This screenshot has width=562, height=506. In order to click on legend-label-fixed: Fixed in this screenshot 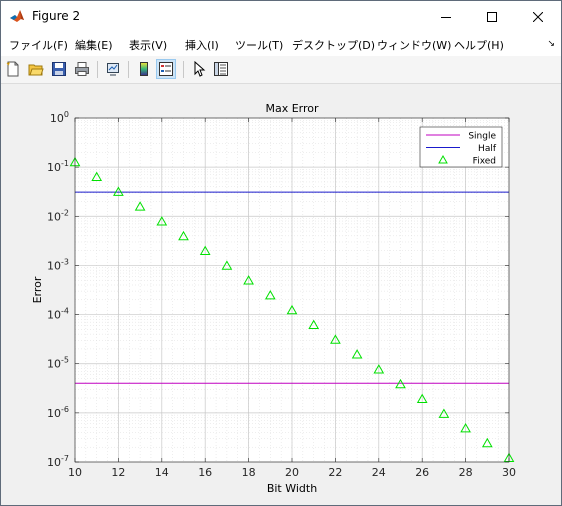, I will do `click(484, 162)`.